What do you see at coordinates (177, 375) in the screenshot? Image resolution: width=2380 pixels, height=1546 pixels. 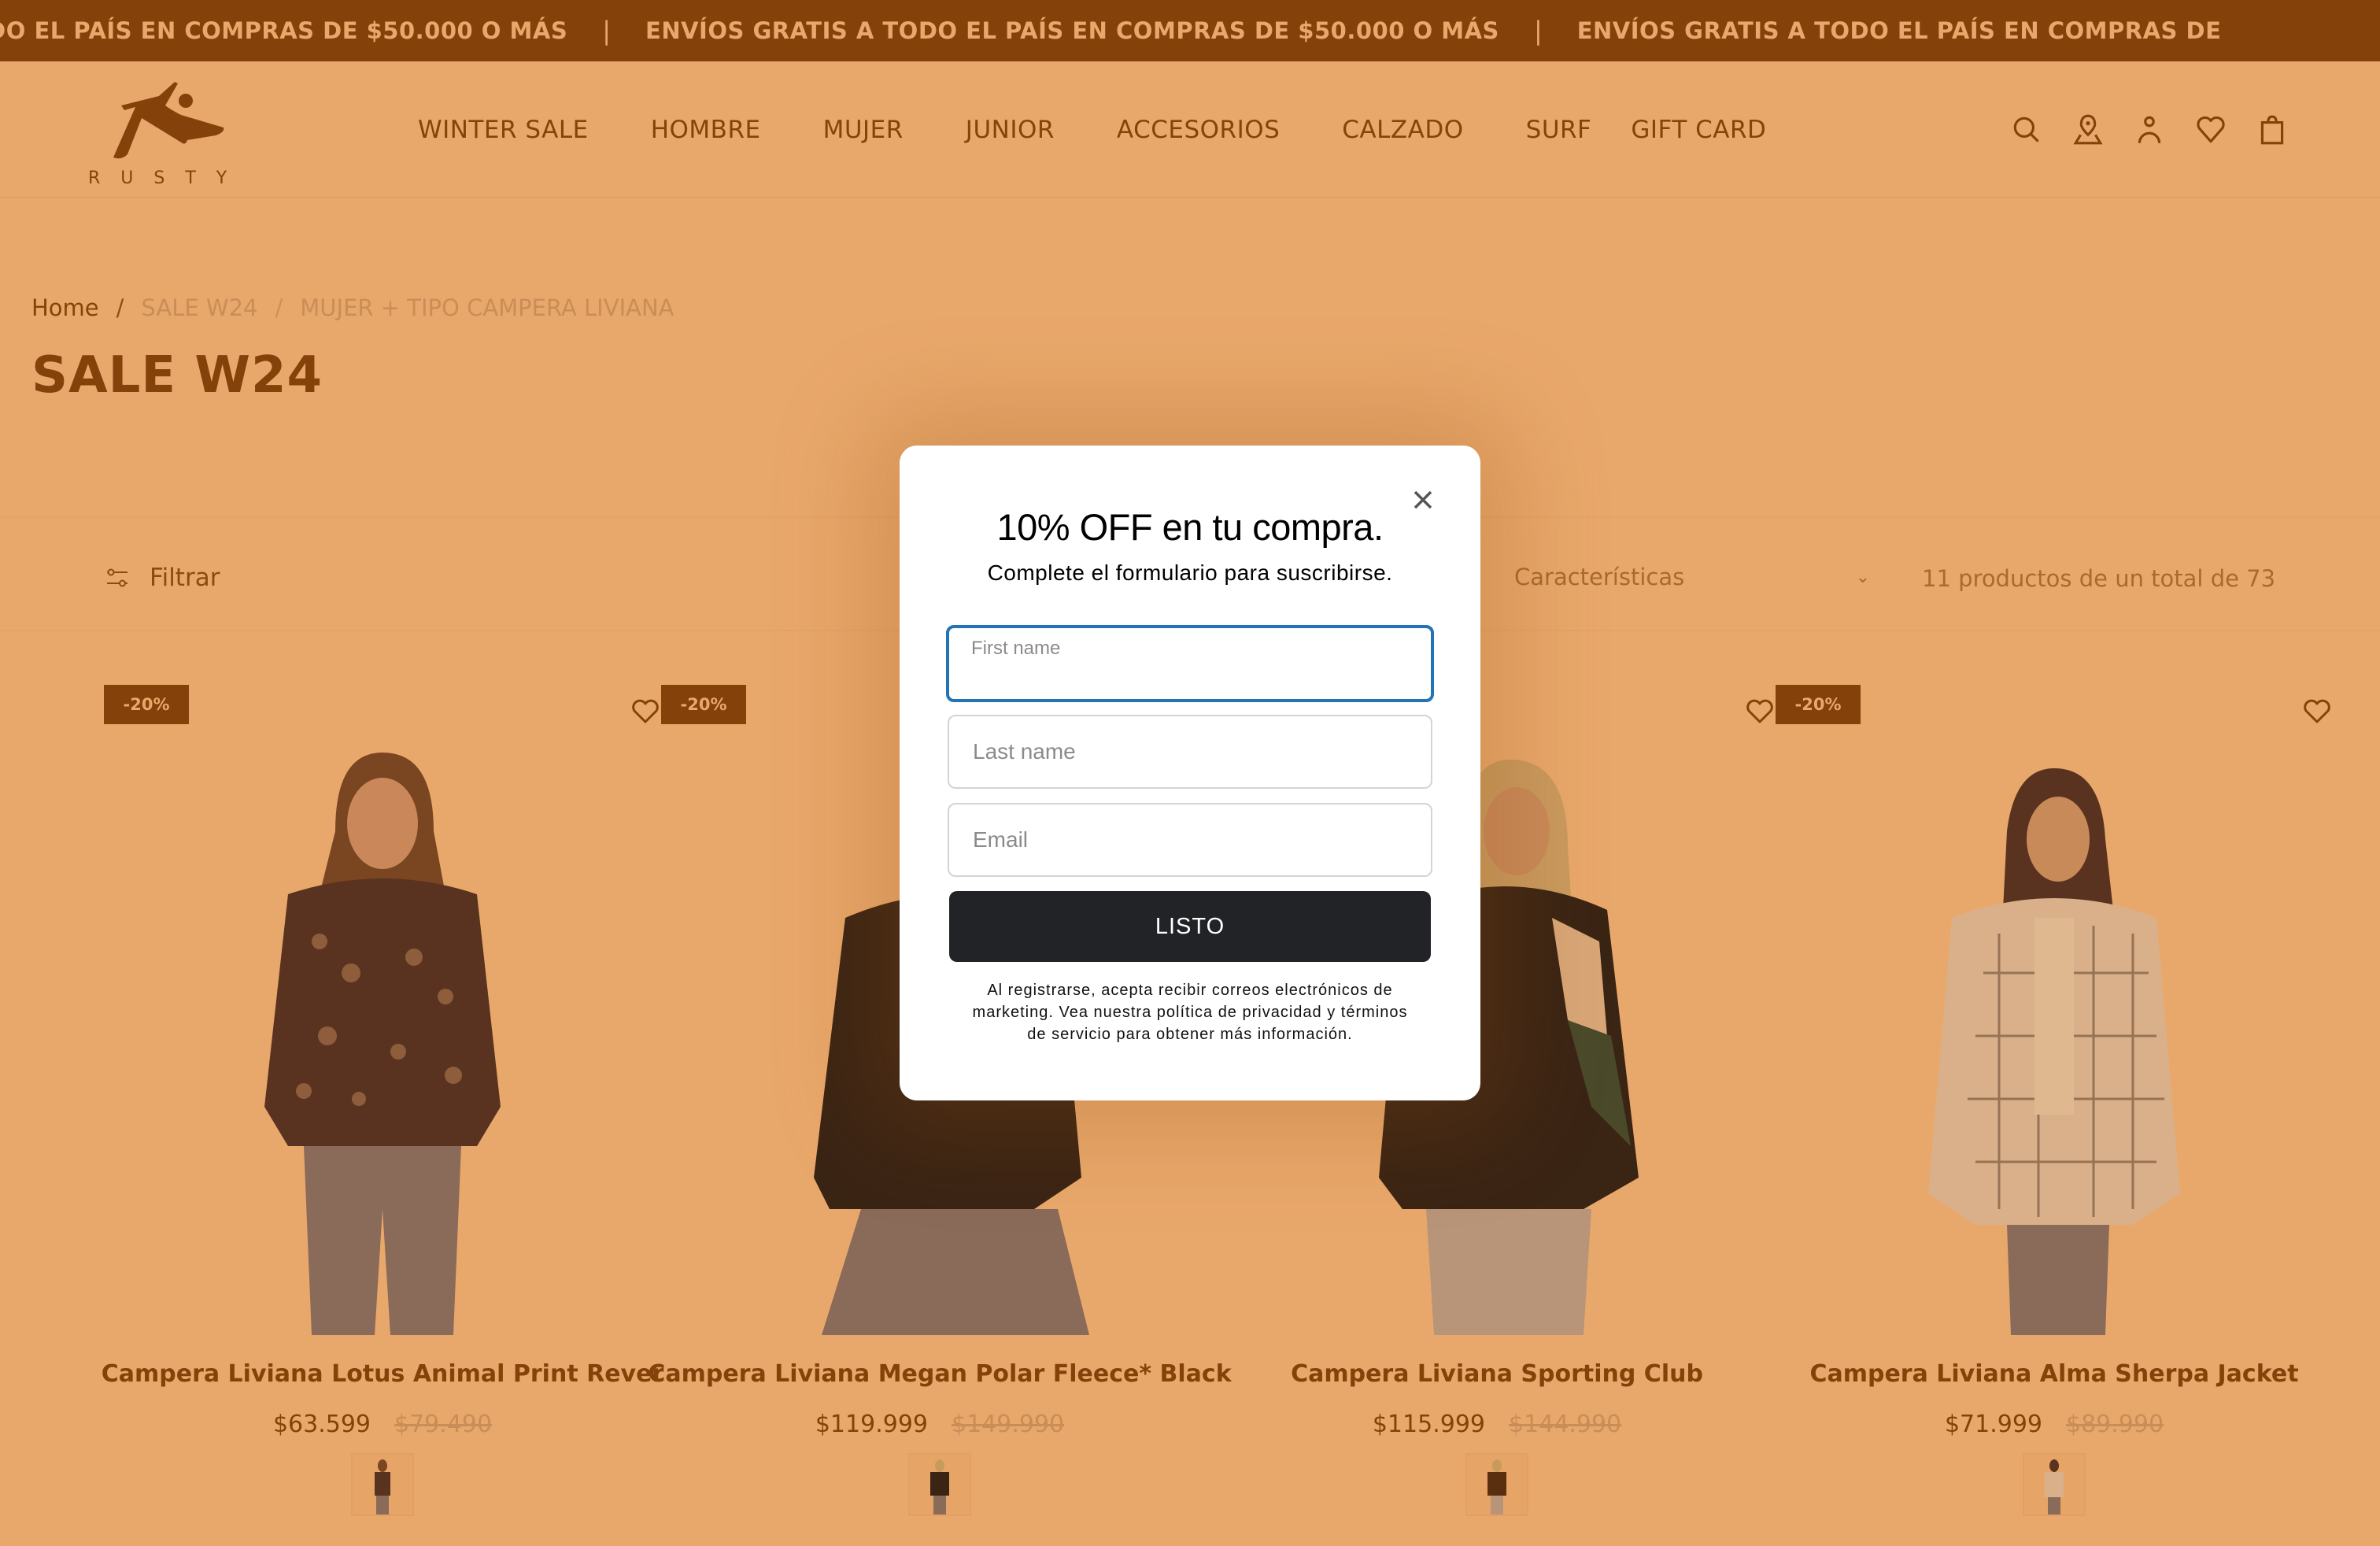 I see `page-title: SALE W24` at bounding box center [177, 375].